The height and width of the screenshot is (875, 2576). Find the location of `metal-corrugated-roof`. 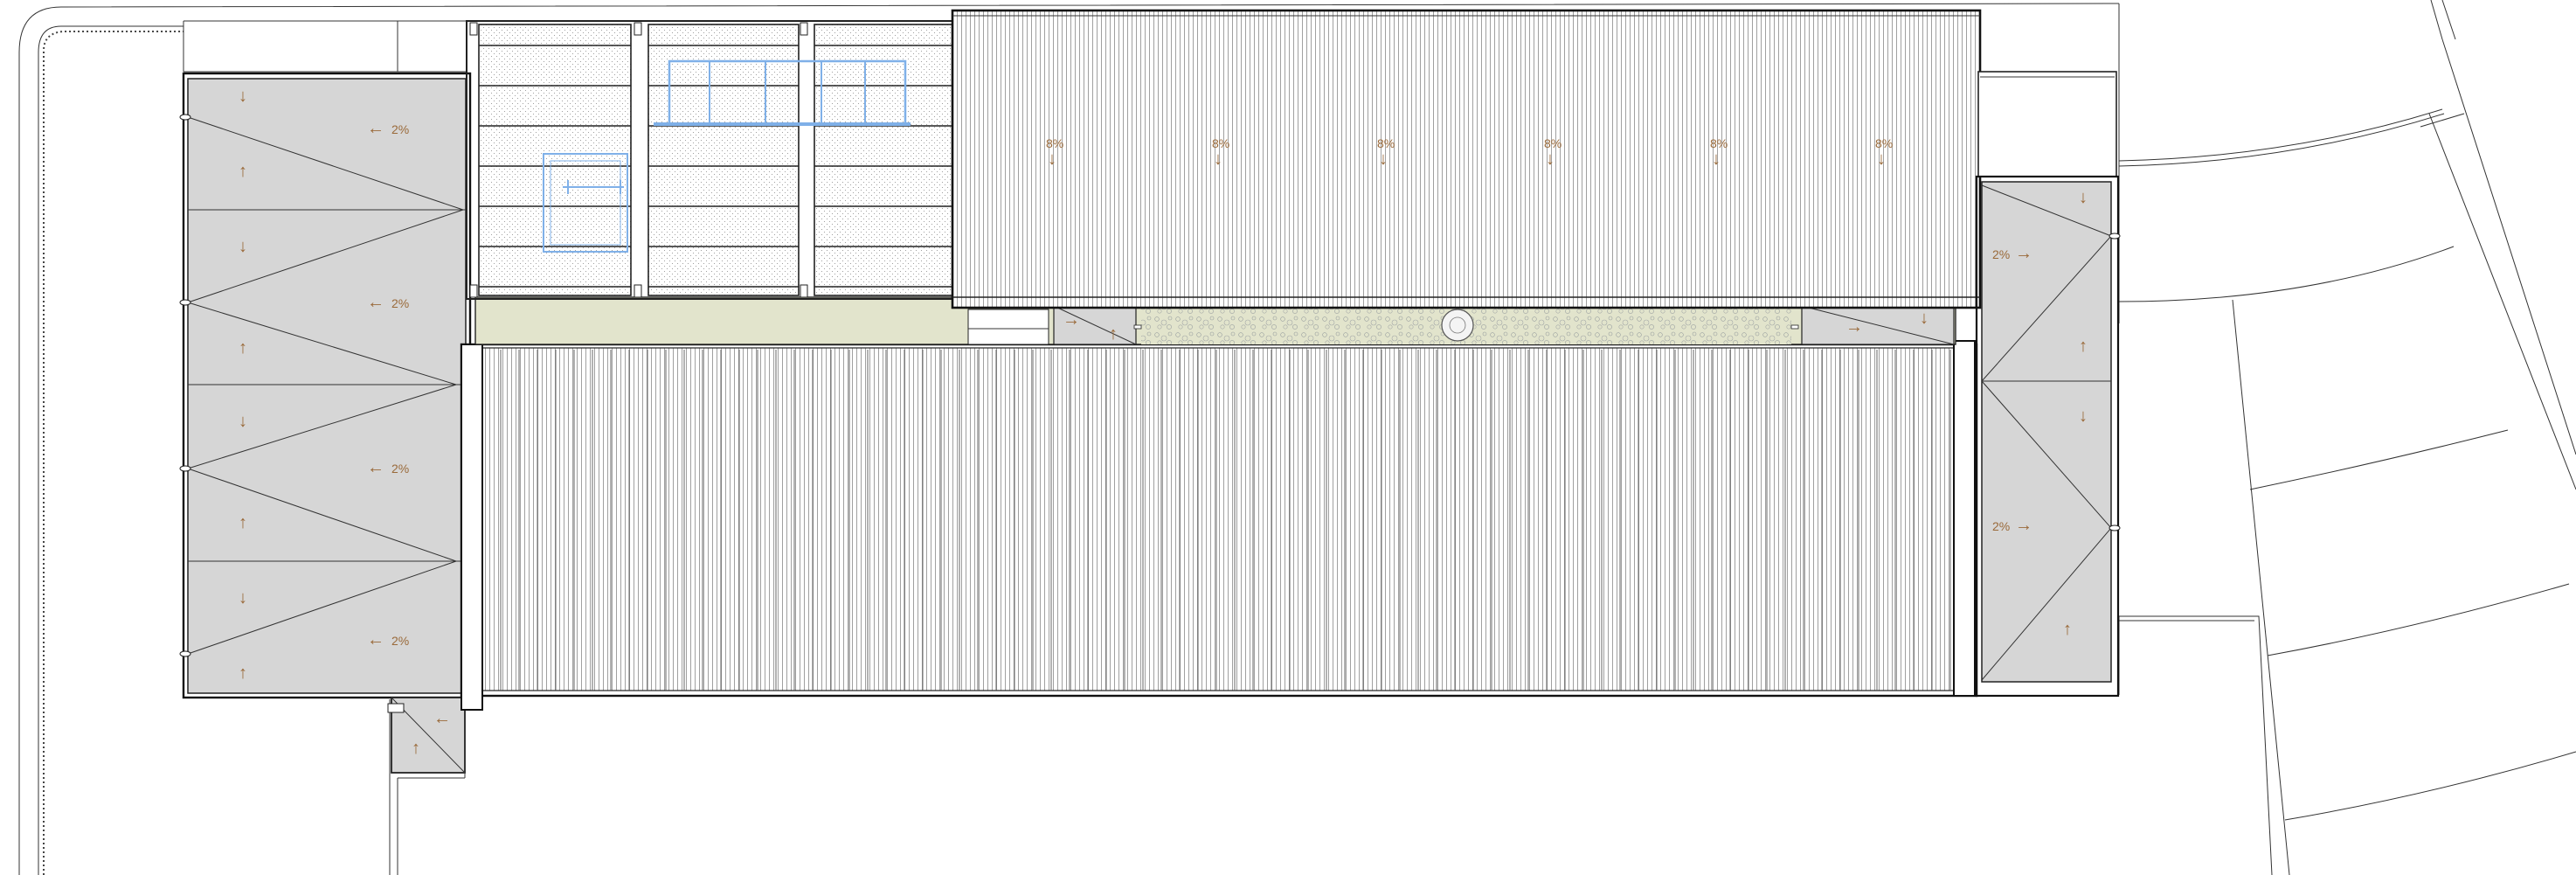

metal-corrugated-roof is located at coordinates (1466, 159).